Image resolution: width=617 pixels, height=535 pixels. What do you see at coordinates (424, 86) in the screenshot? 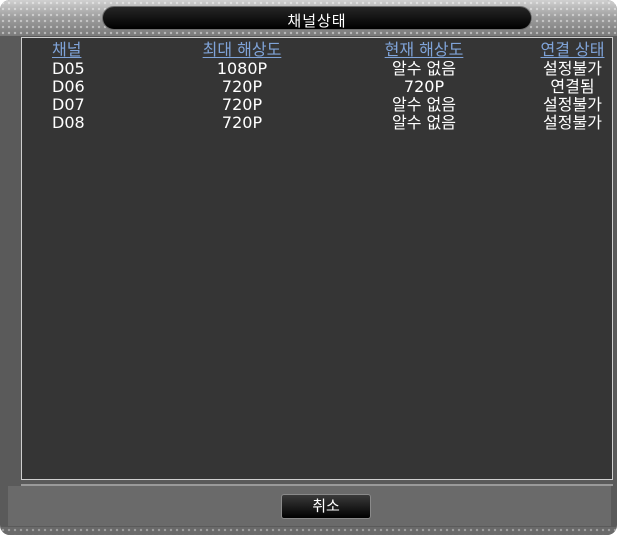
I see `table-cell-current-resolution: 720P` at bounding box center [424, 86].